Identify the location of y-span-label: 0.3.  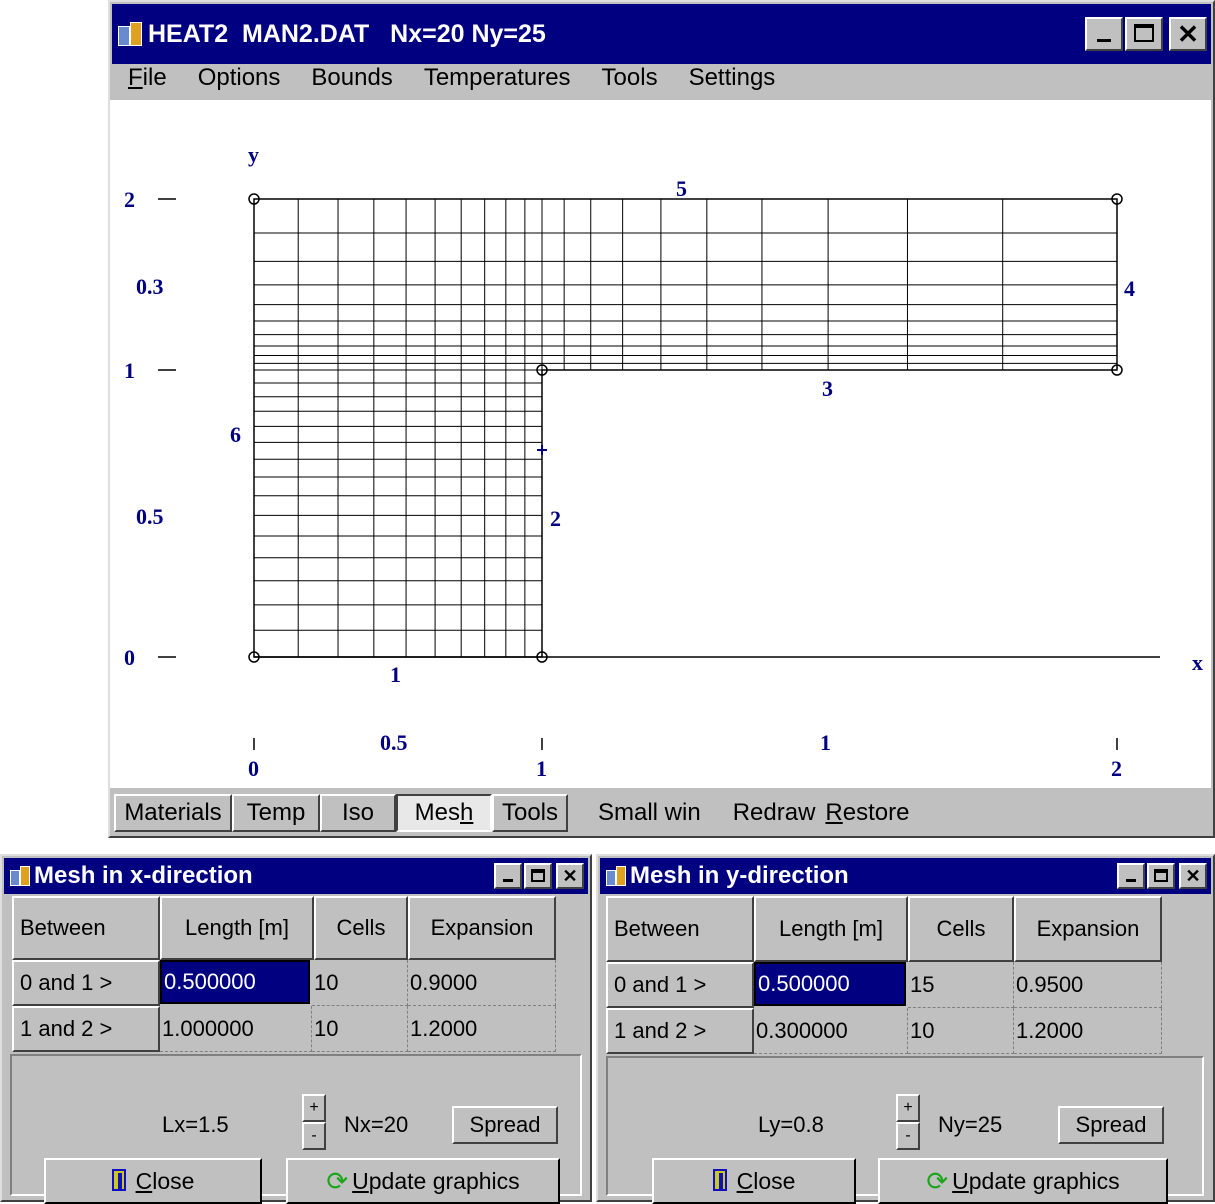
(150, 286).